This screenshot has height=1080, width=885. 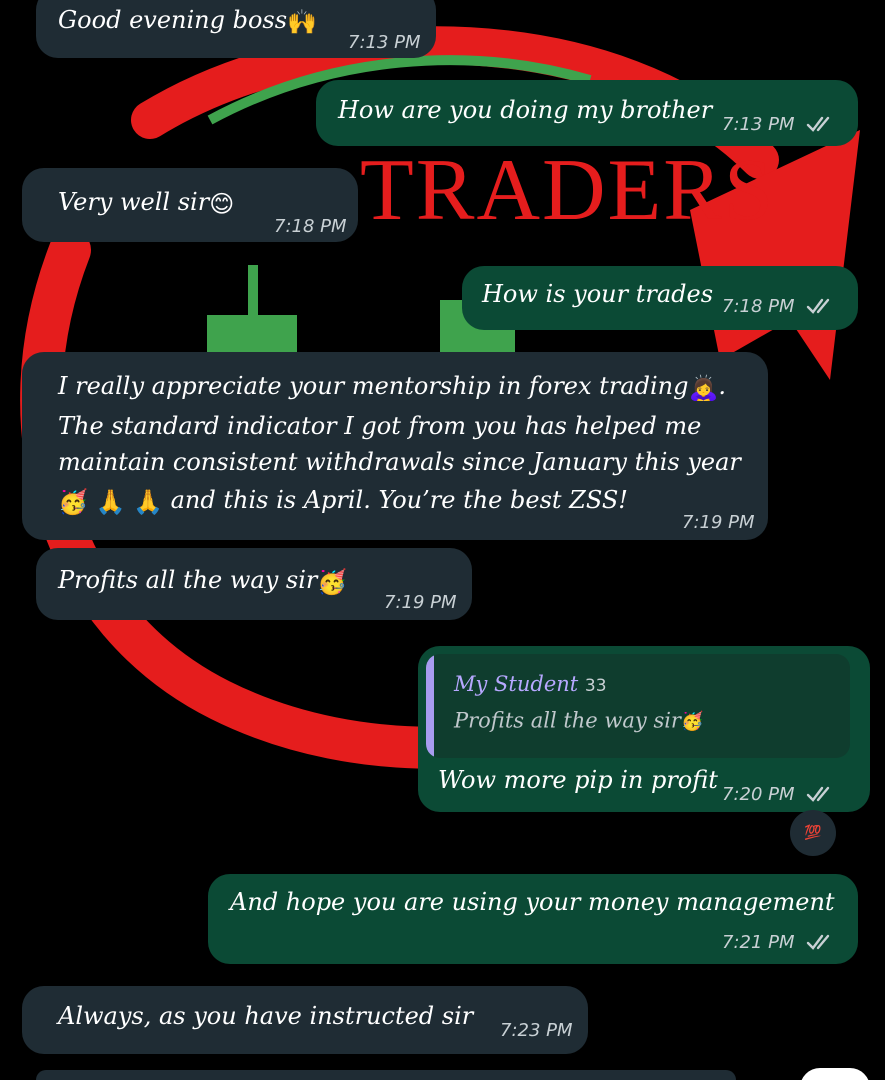 What do you see at coordinates (536, 1030) in the screenshot?
I see `message-time: 7:23 PM` at bounding box center [536, 1030].